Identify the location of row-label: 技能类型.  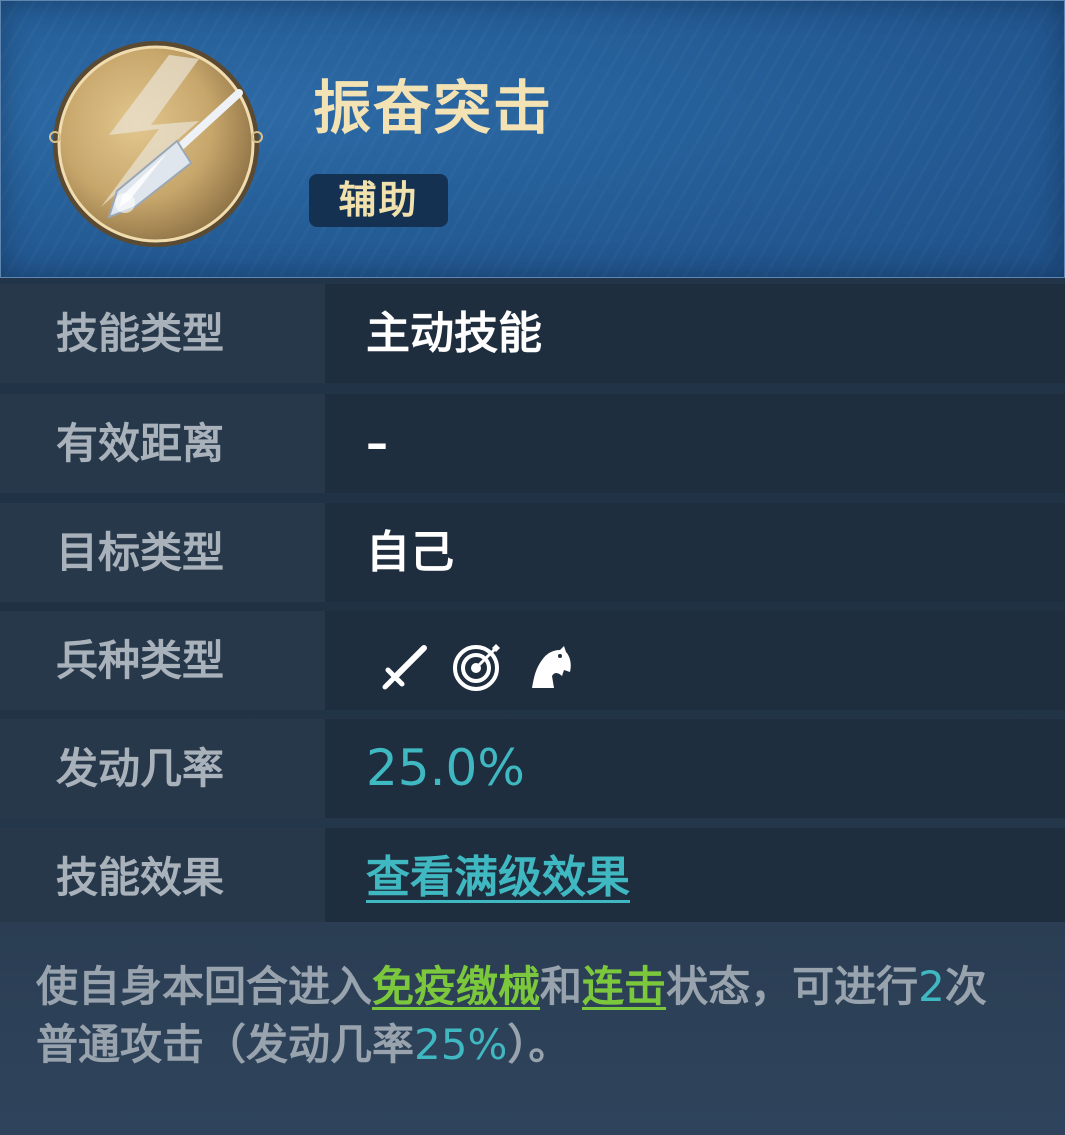
(140, 333).